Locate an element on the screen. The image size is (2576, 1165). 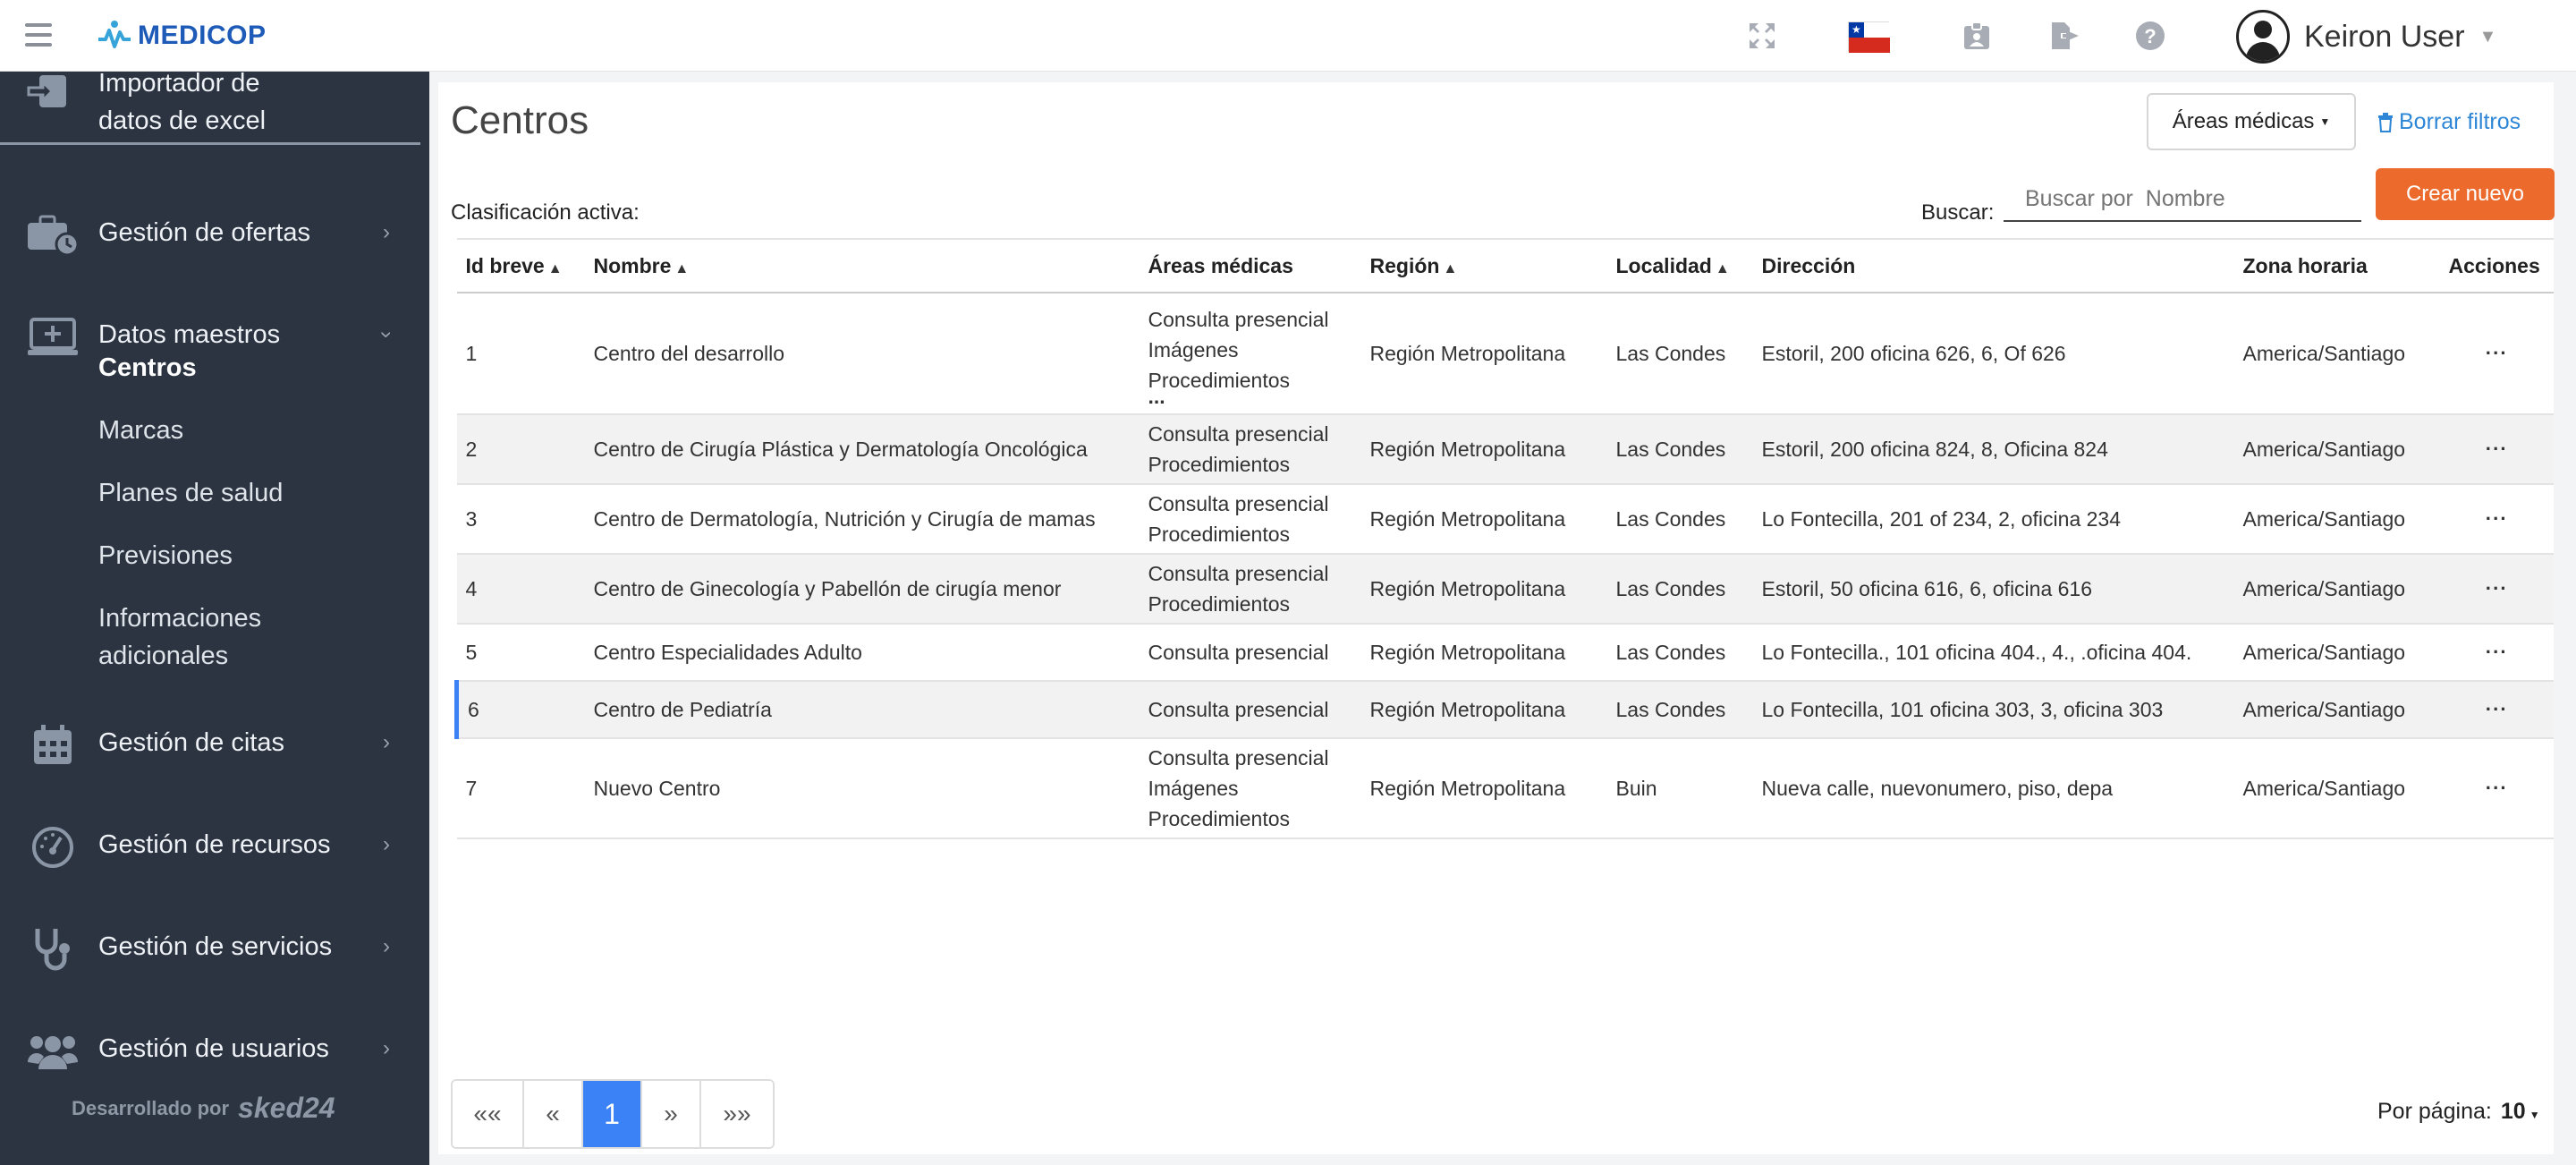
user-menu: Keiron User ▼ is located at coordinates (2366, 37).